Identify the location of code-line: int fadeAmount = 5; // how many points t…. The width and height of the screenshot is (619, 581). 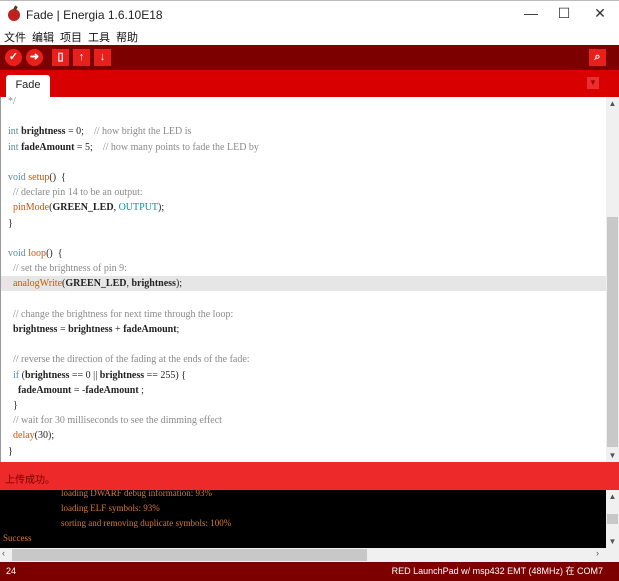
(133, 147).